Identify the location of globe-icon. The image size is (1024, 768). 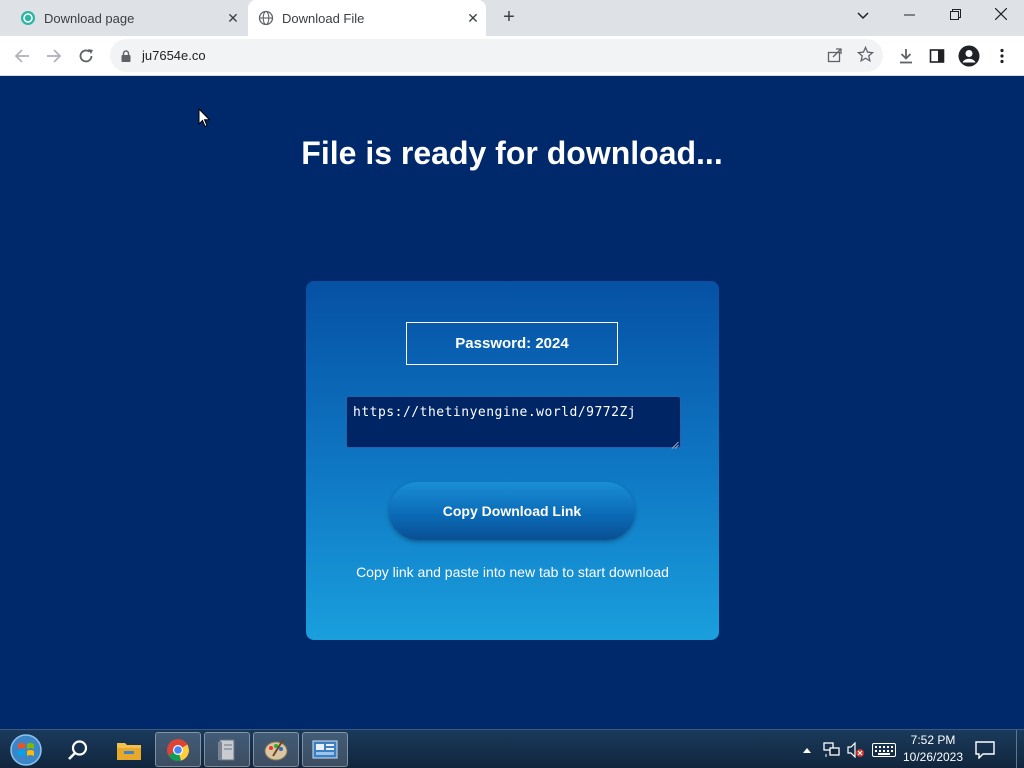
(266, 18).